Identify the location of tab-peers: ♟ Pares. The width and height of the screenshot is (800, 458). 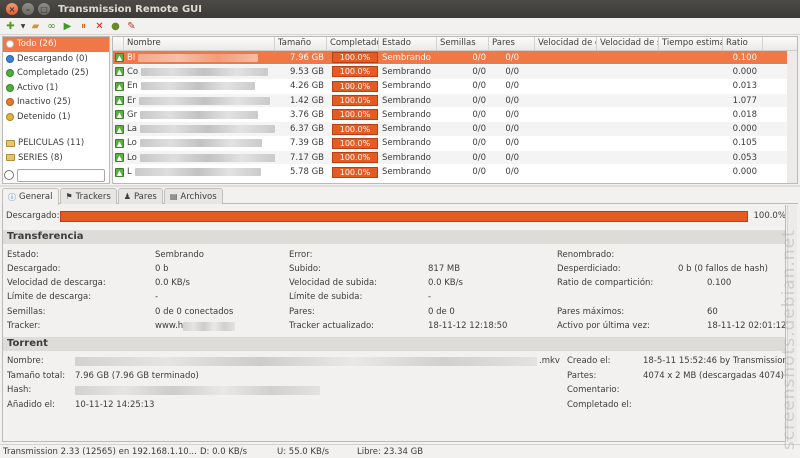
(140, 196).